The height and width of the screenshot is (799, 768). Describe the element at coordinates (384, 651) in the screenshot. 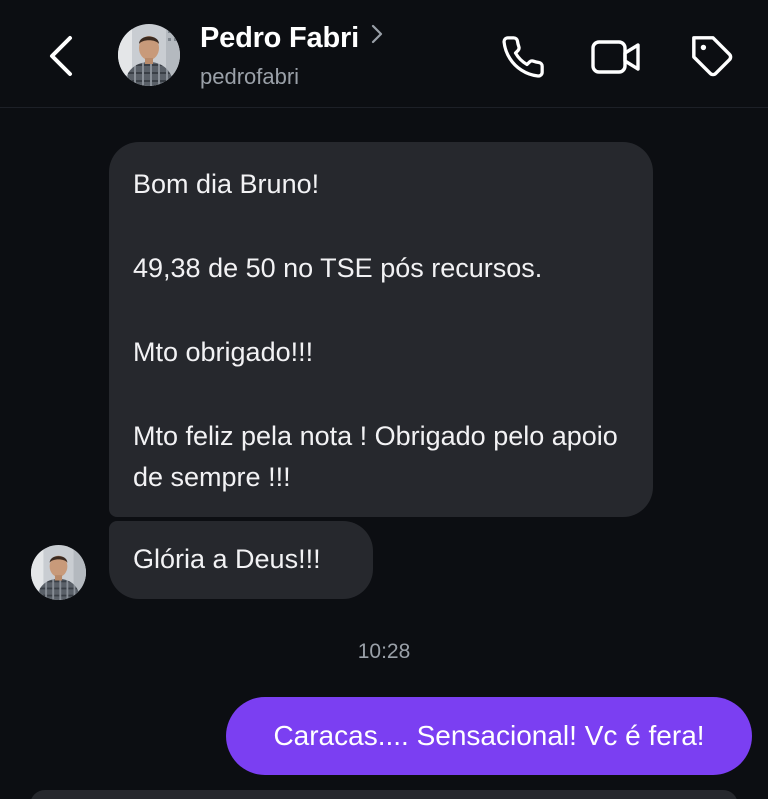

I see `message-timestamp: 10:28` at that location.